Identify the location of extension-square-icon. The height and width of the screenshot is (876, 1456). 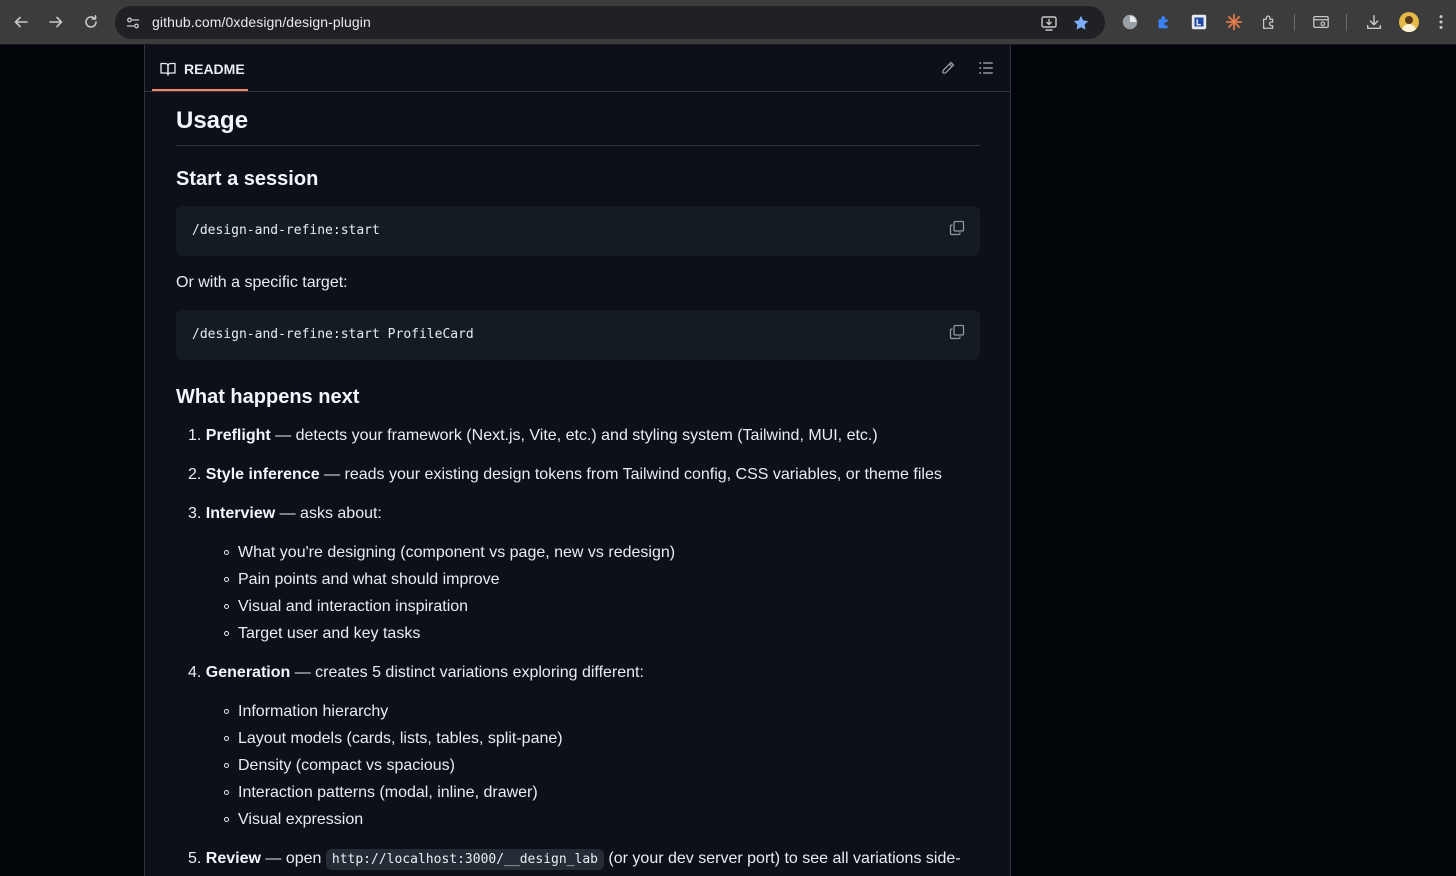
(1199, 22).